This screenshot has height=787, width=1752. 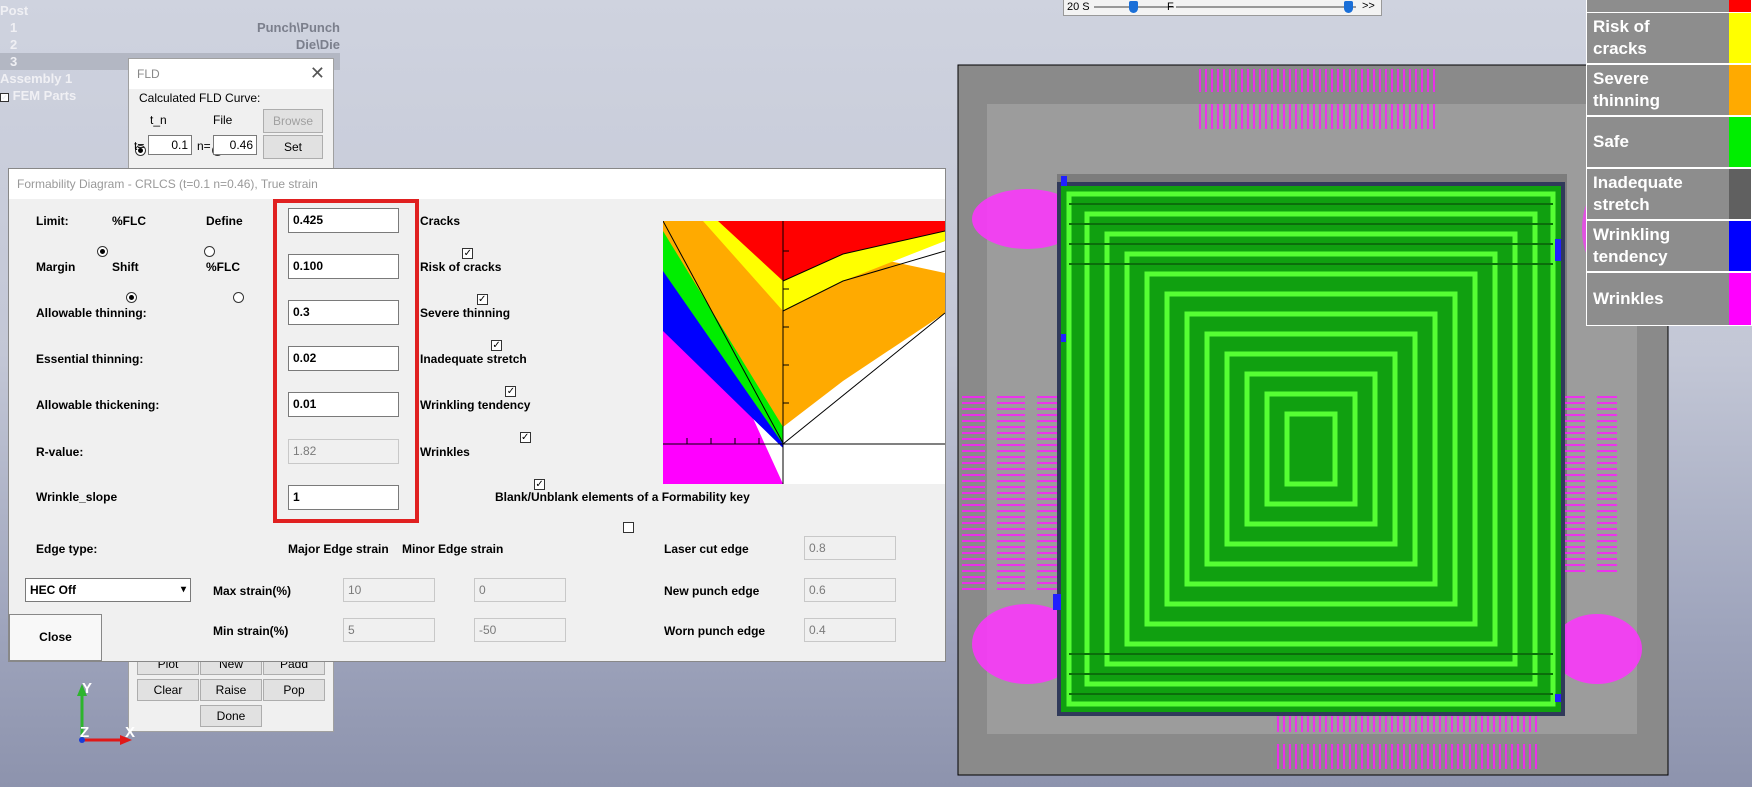 What do you see at coordinates (1133, 7) in the screenshot?
I see `speed-slider-thumb` at bounding box center [1133, 7].